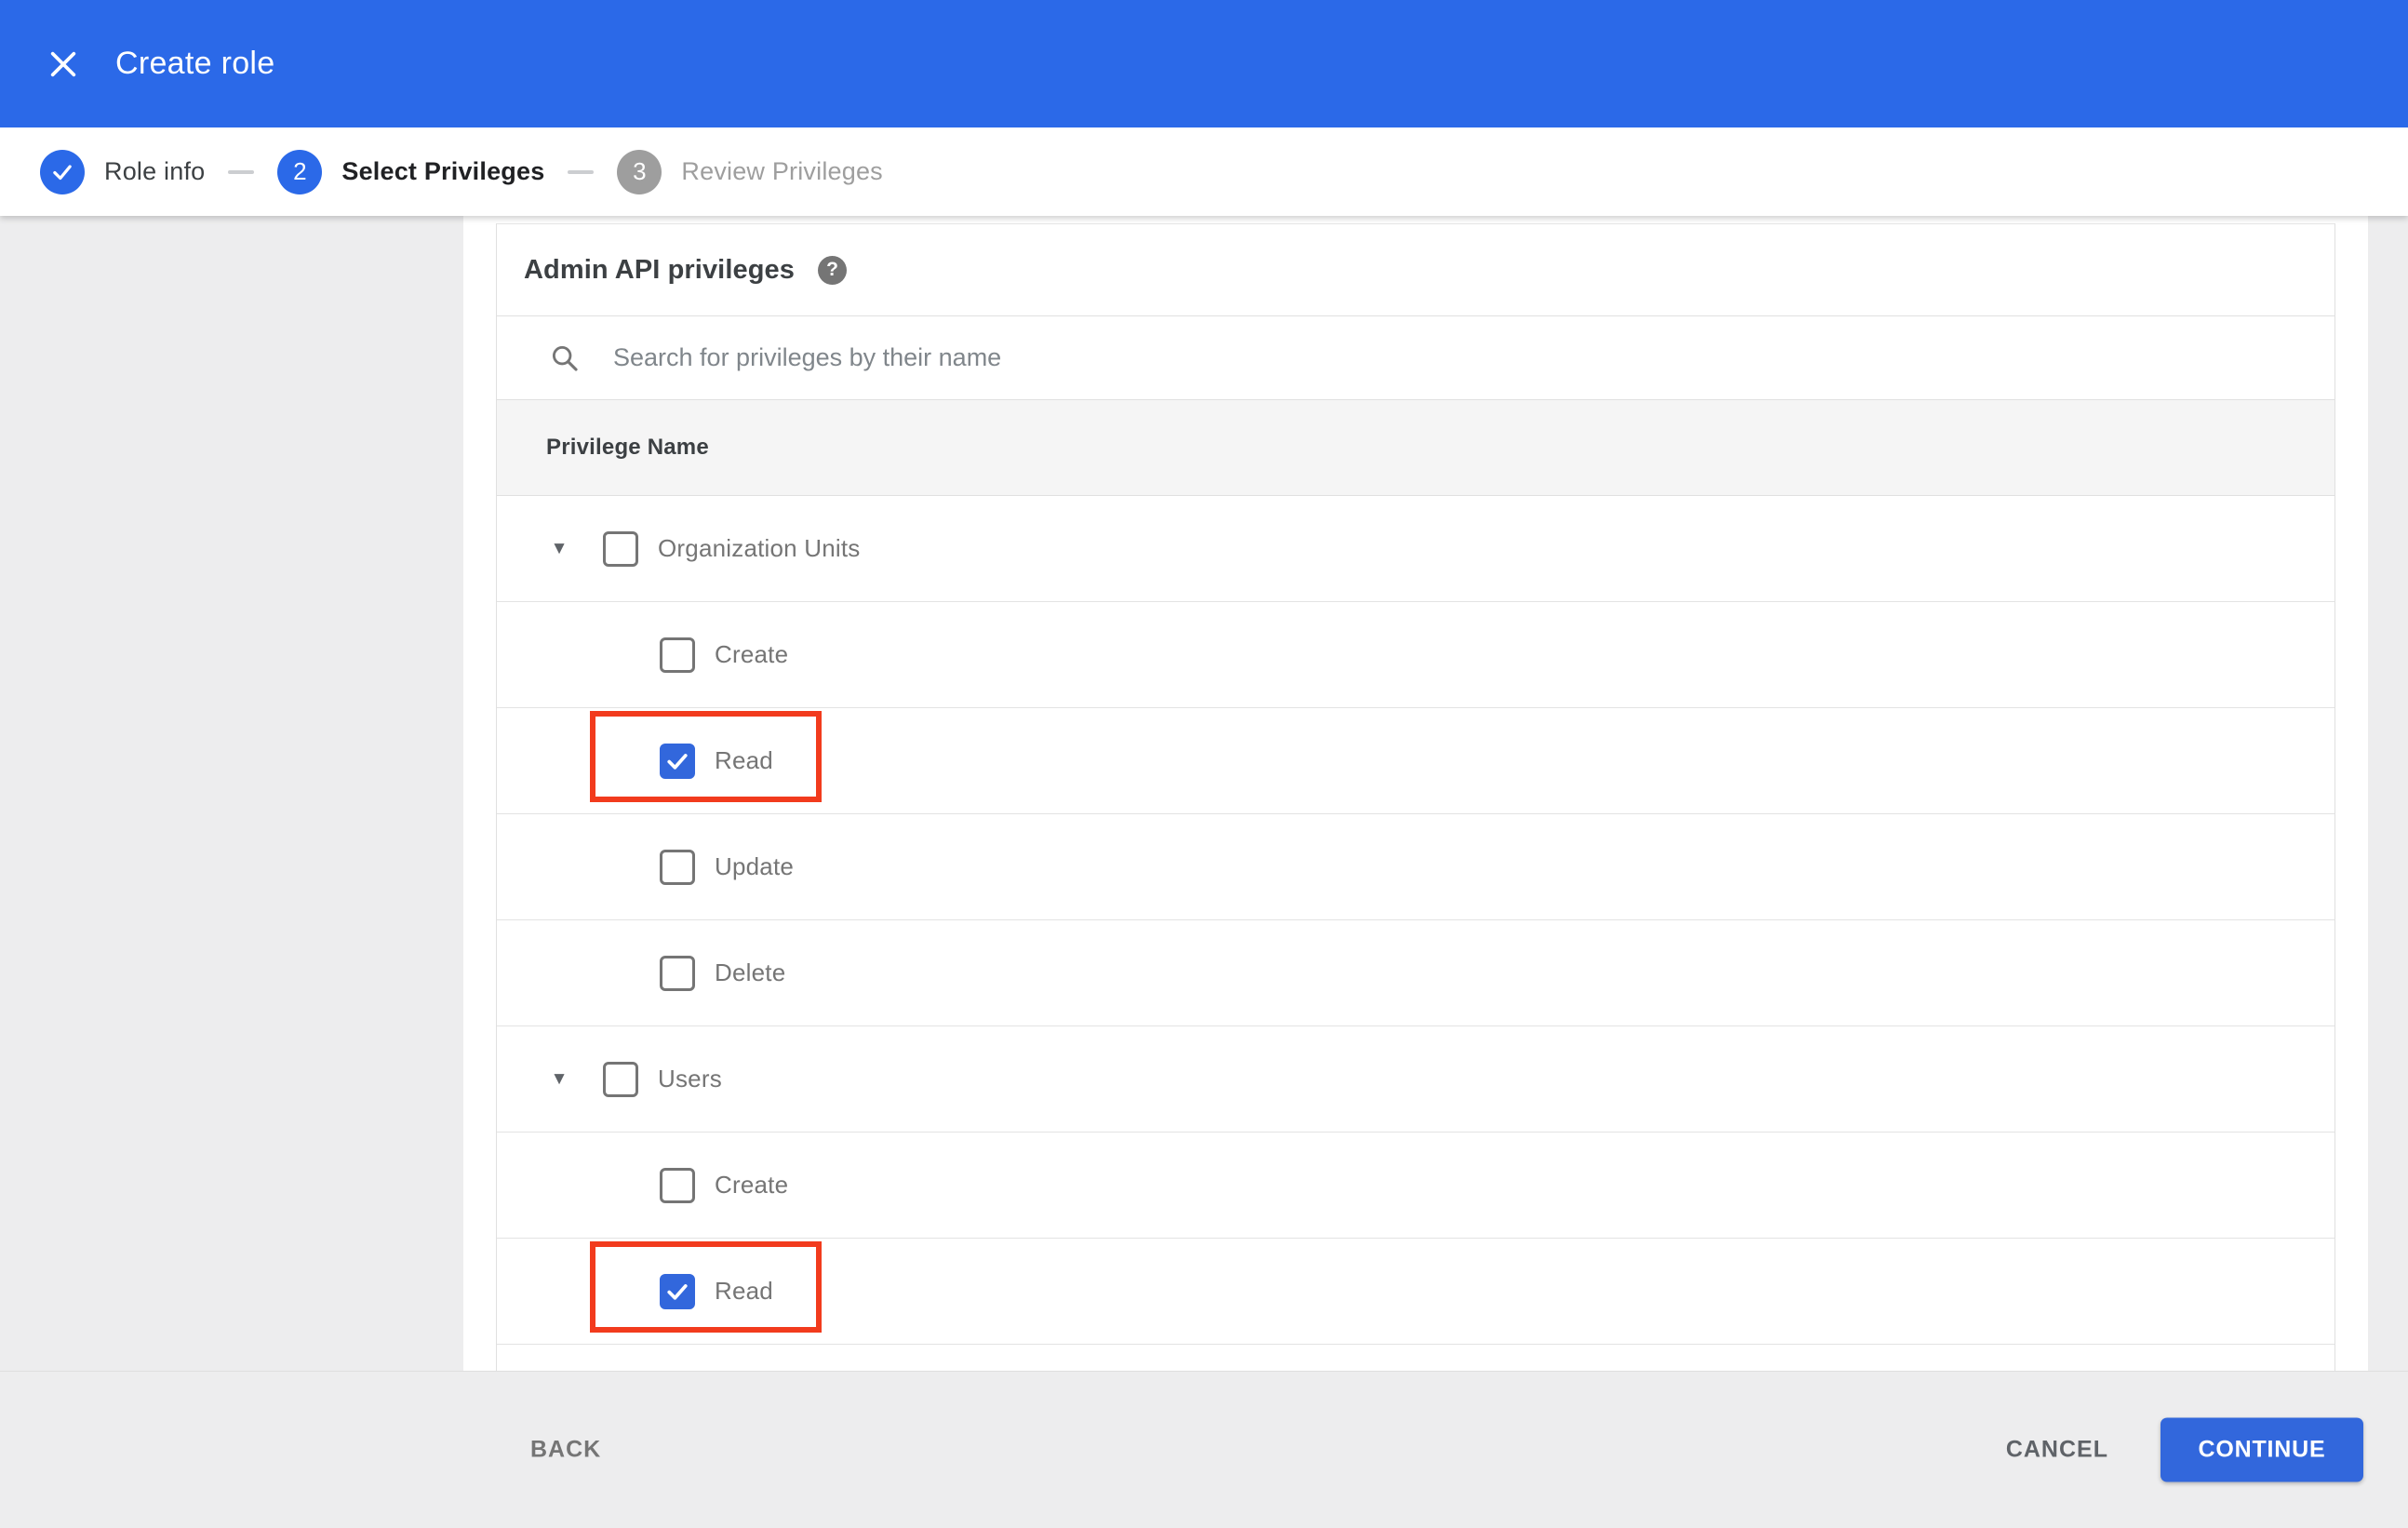  What do you see at coordinates (751, 972) in the screenshot?
I see `privilege-label: Delete` at bounding box center [751, 972].